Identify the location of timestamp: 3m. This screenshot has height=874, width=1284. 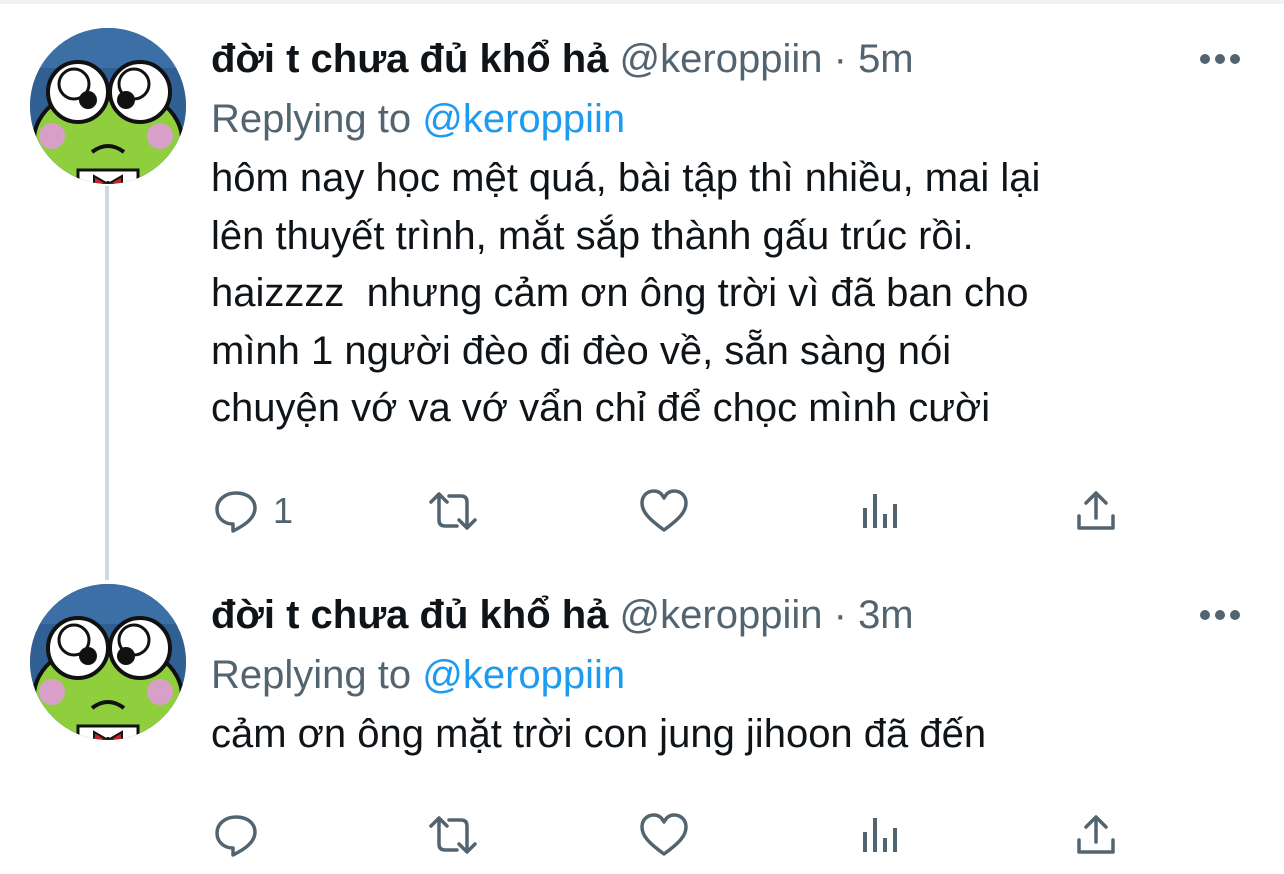
(886, 615).